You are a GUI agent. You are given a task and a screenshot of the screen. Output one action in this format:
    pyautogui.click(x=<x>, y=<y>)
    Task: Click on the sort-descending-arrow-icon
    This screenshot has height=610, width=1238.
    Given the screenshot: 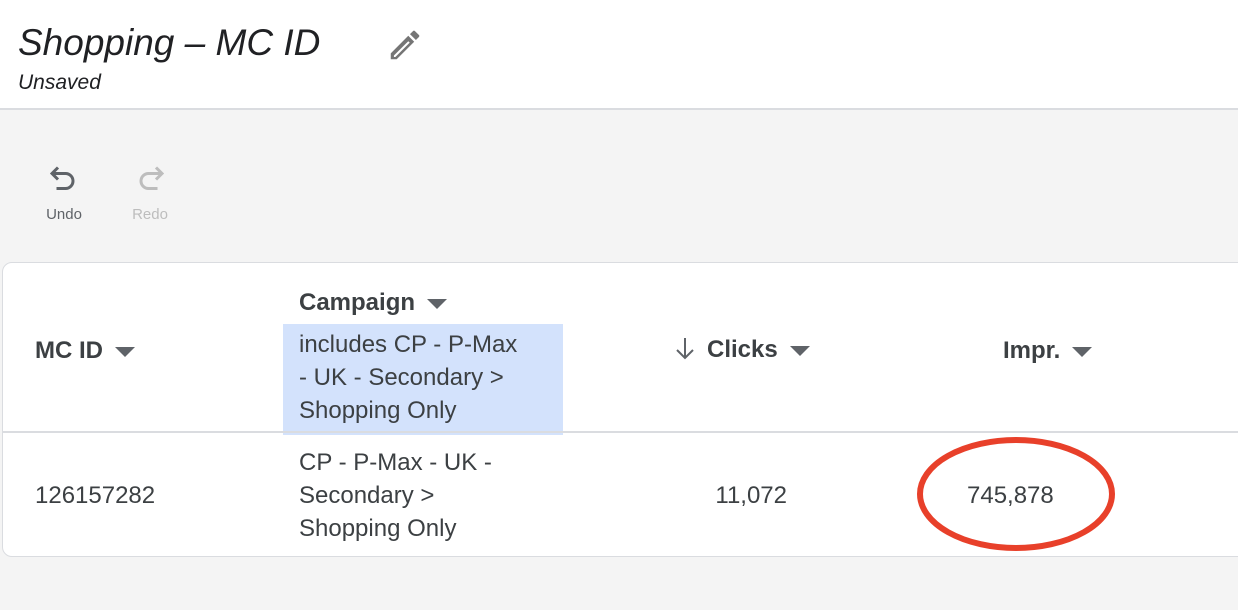 What is the action you would take?
    pyautogui.click(x=685, y=349)
    